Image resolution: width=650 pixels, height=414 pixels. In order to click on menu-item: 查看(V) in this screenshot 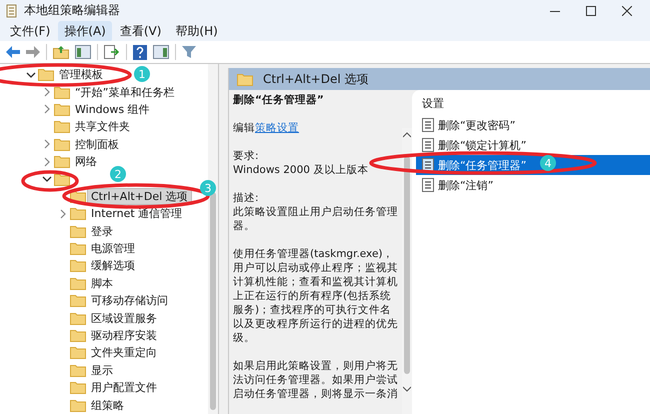, I will do `click(141, 31)`.